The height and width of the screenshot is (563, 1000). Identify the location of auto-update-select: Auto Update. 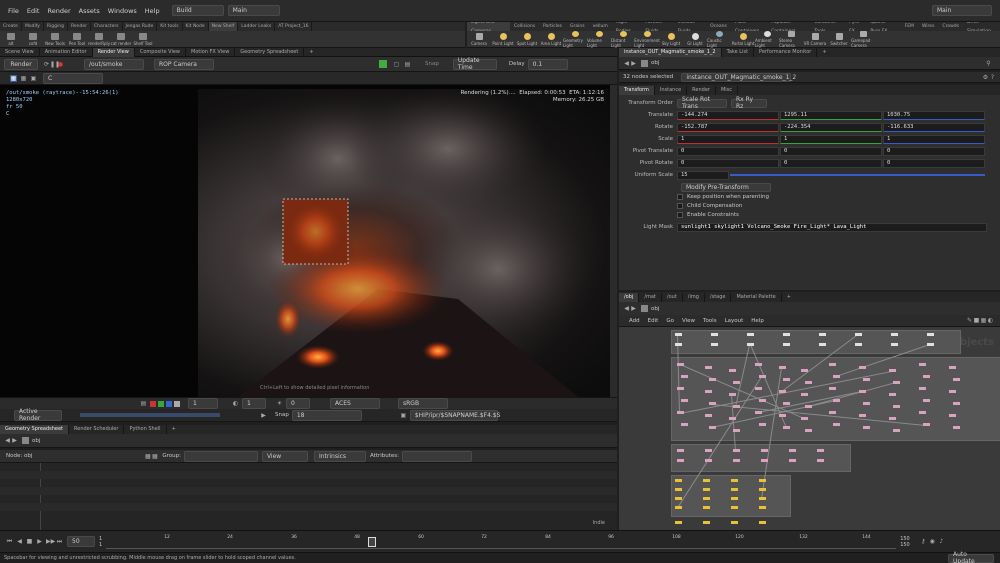
(971, 557).